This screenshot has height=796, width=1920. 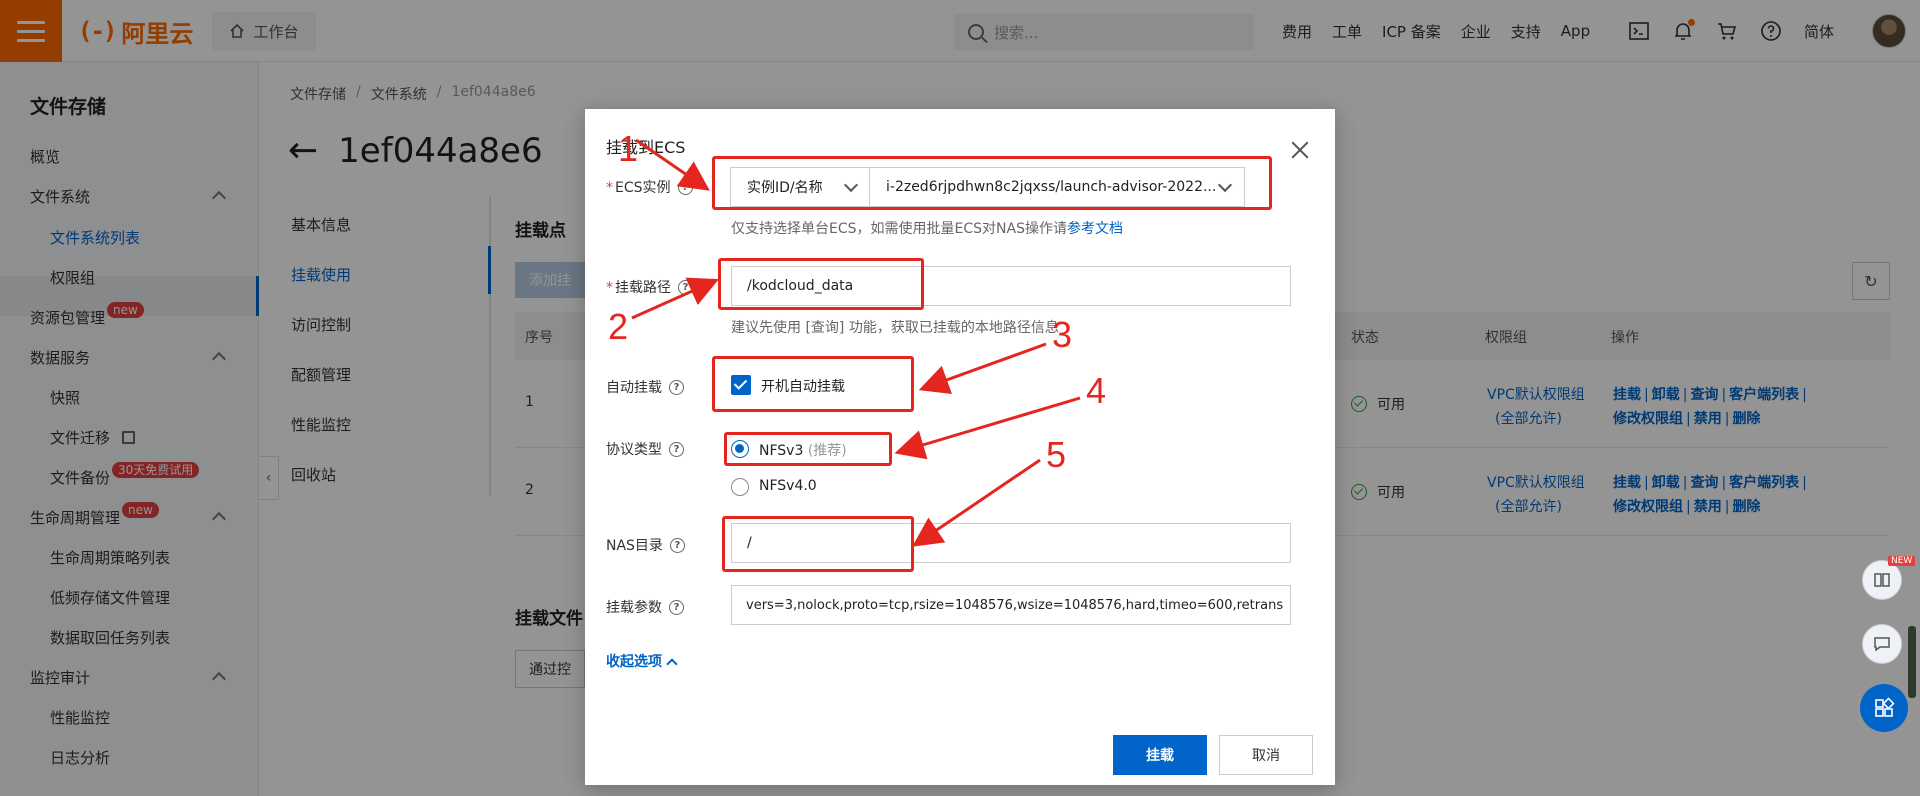 I want to click on nfsv4-radio, so click(x=740, y=487).